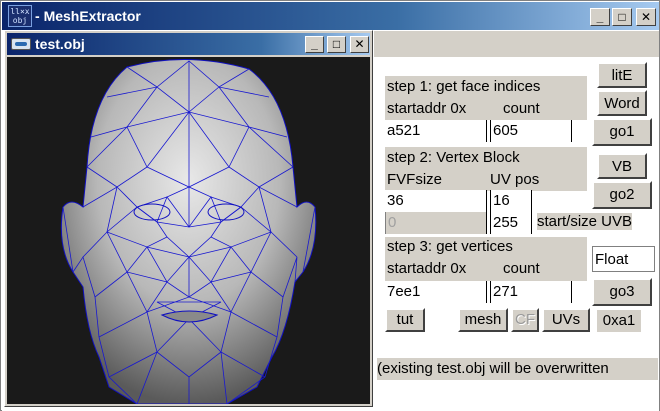 This screenshot has width=660, height=411. What do you see at coordinates (453, 157) in the screenshot?
I see `step2-title: step 2: Vertex Block` at bounding box center [453, 157].